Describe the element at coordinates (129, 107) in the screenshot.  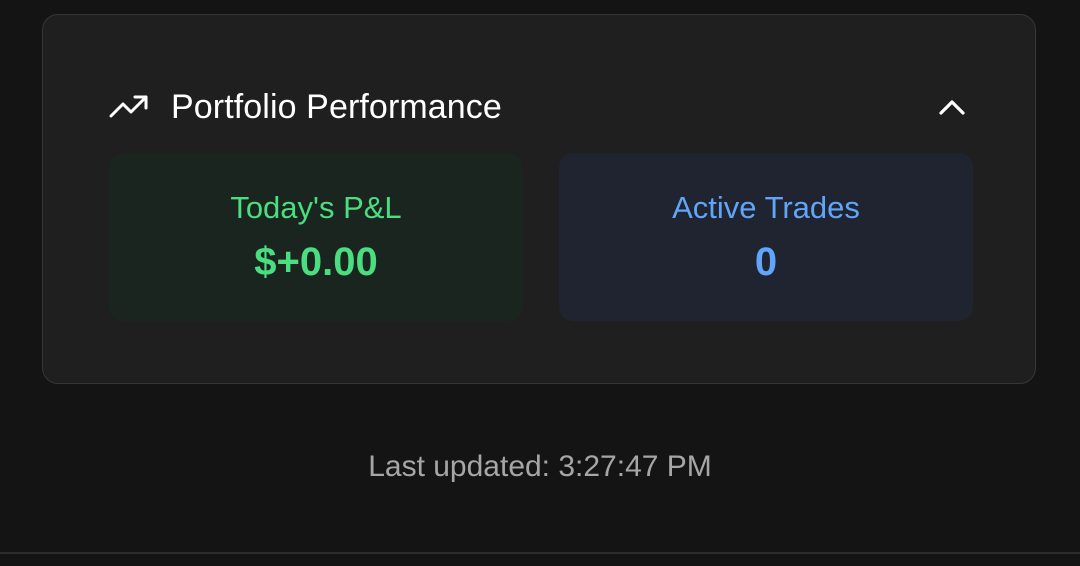
I see `trending-up-icon` at that location.